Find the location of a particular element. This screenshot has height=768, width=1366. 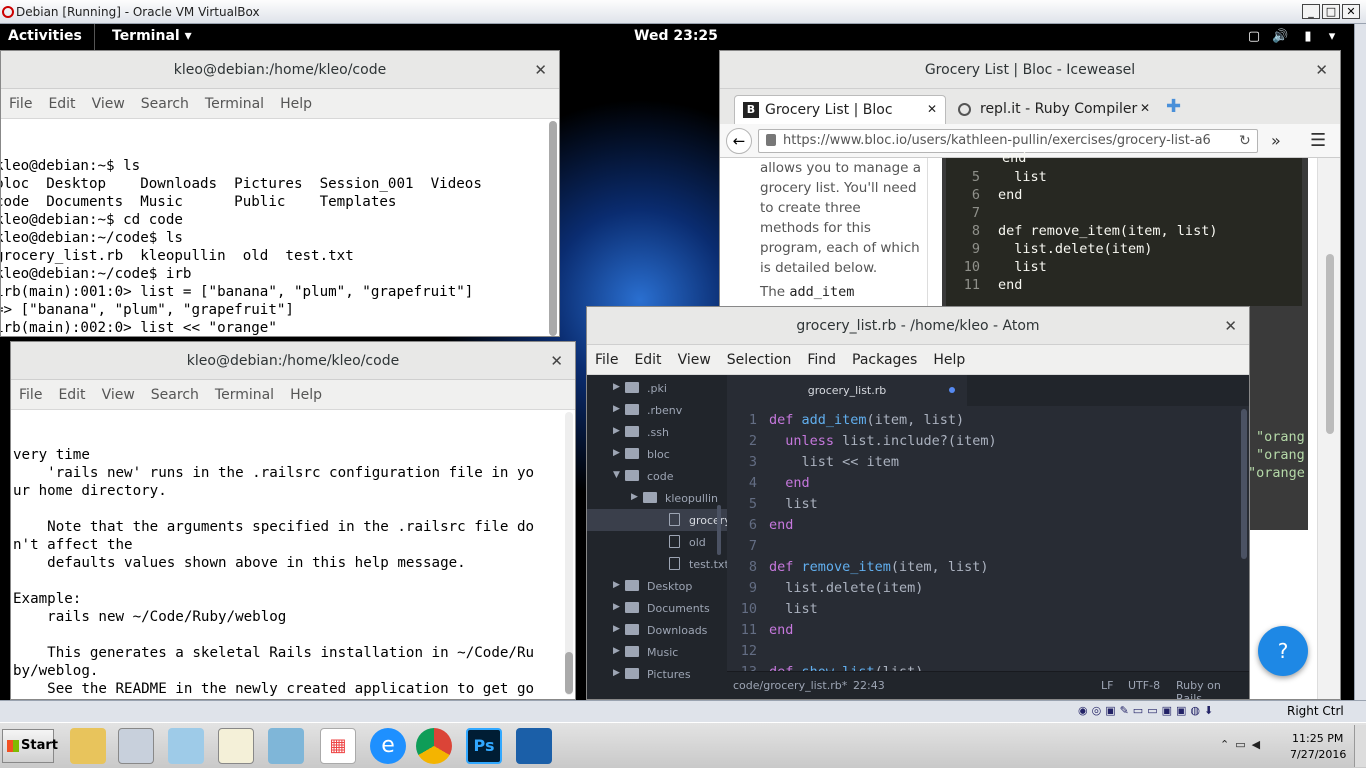

repl-code-line: 7 is located at coordinates (975, 213).